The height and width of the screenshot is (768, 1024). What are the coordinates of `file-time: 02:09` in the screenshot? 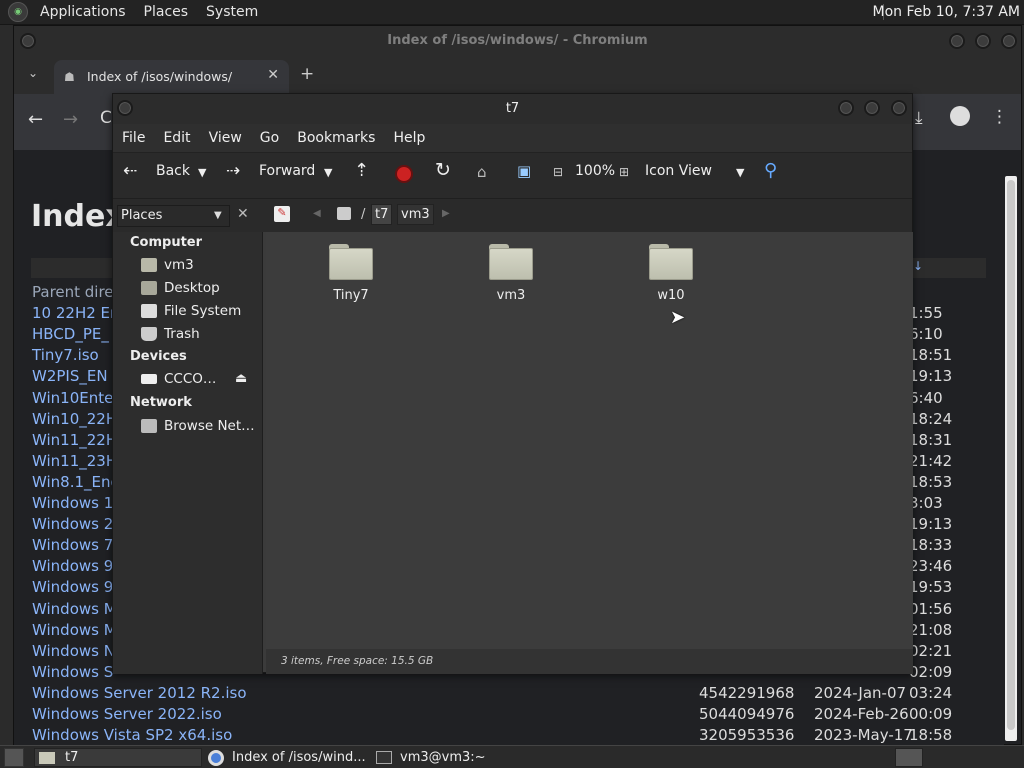 It's located at (931, 671).